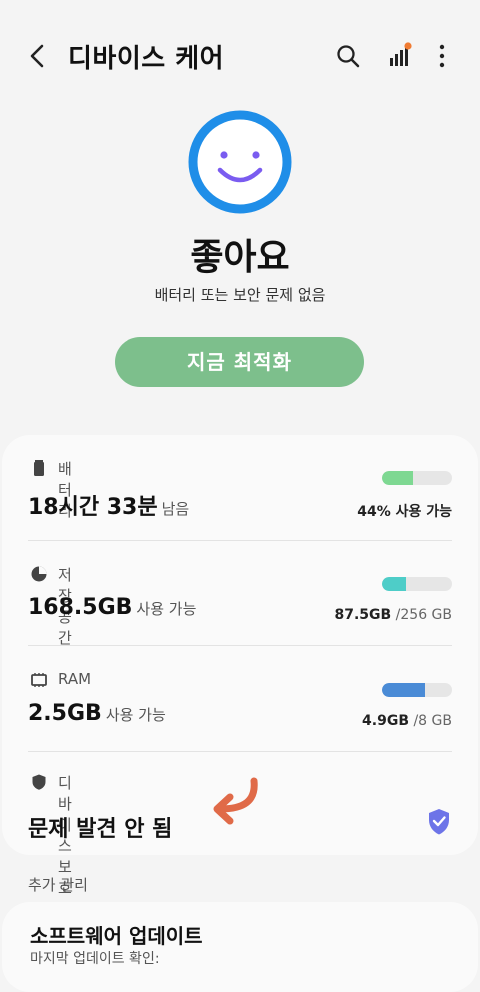  Describe the element at coordinates (95, 959) in the screenshot. I see `software-update-subtitle: 마지막 업데이트 확인:` at that location.